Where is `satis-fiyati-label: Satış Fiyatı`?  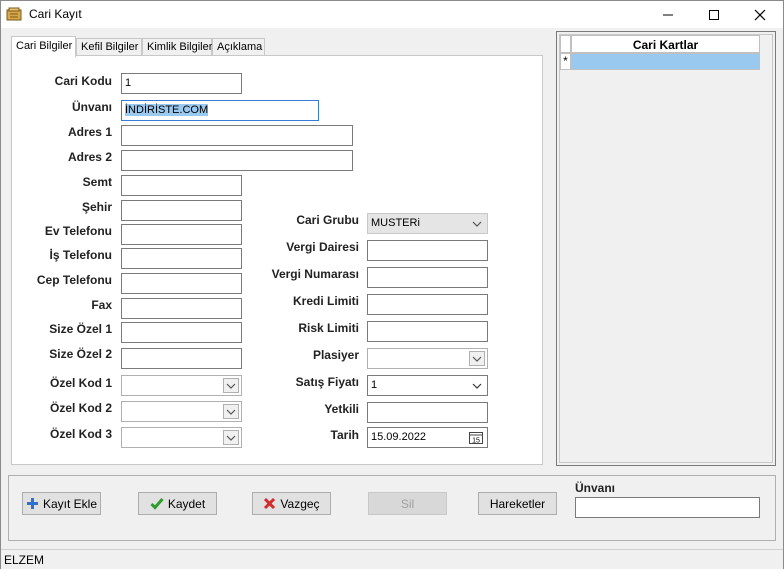
satis-fiyati-label: Satış Fiyatı is located at coordinates (327, 382).